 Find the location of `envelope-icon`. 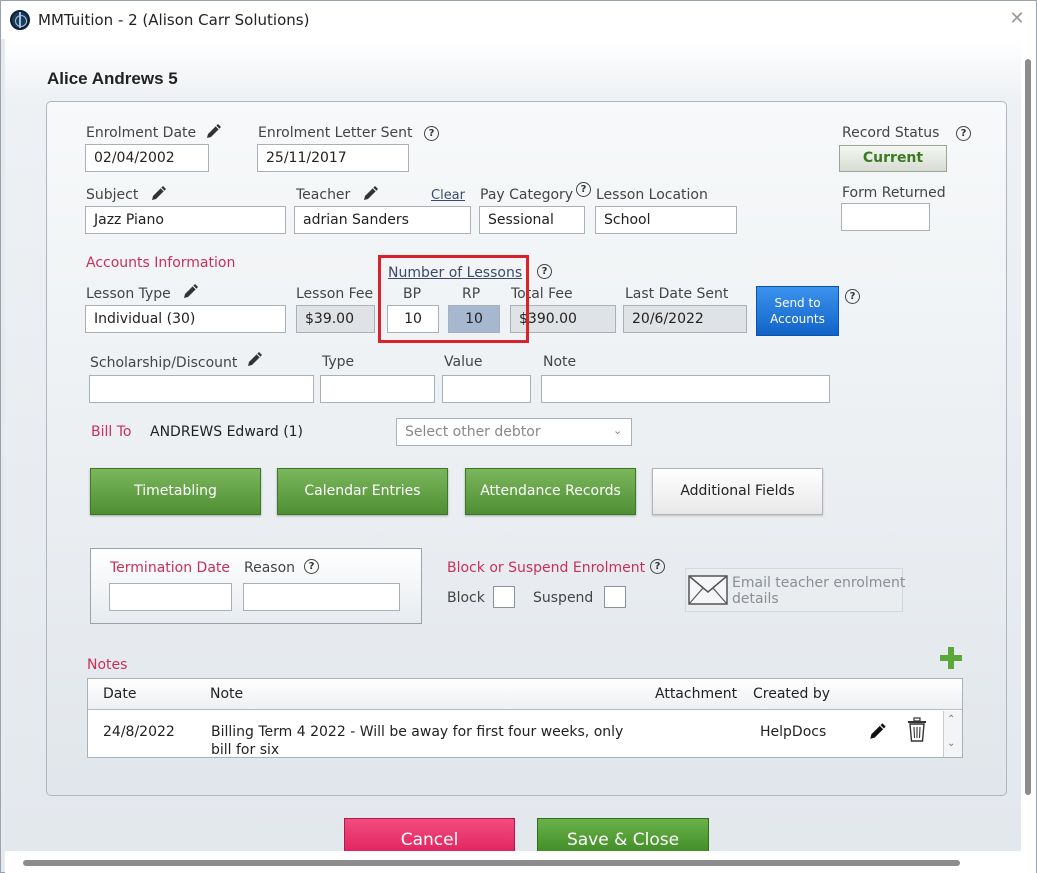

envelope-icon is located at coordinates (708, 590).